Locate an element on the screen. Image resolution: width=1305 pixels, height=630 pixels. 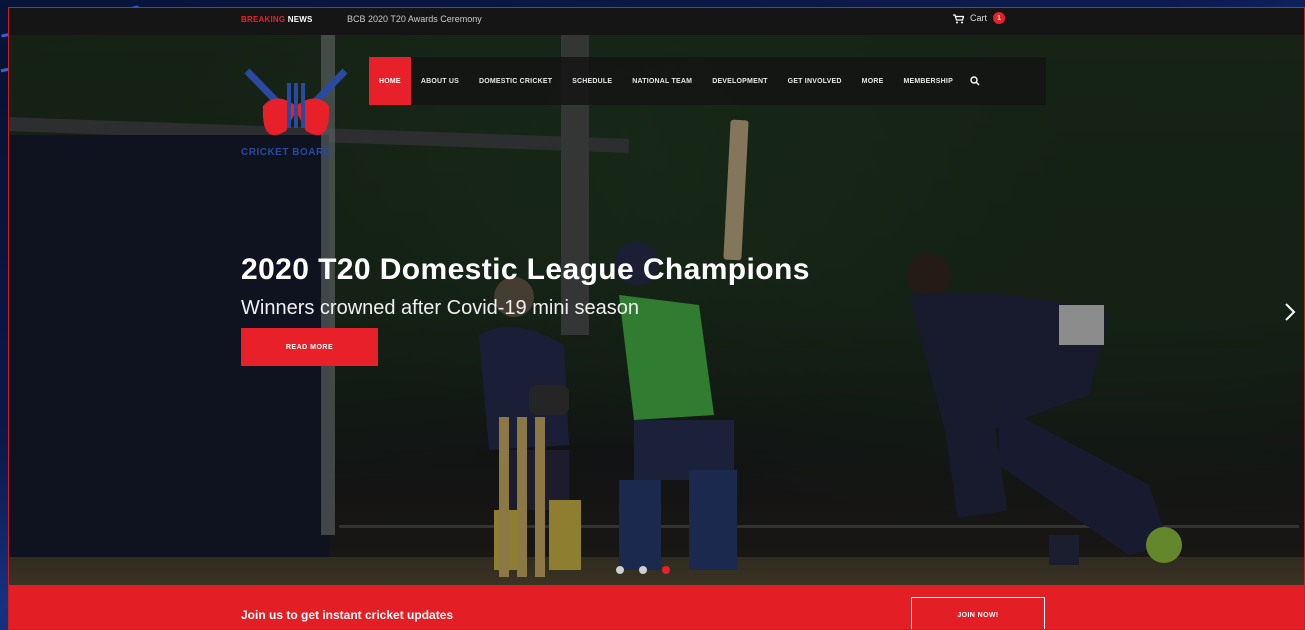
breaking-label: BREAKING is located at coordinates (263, 19).